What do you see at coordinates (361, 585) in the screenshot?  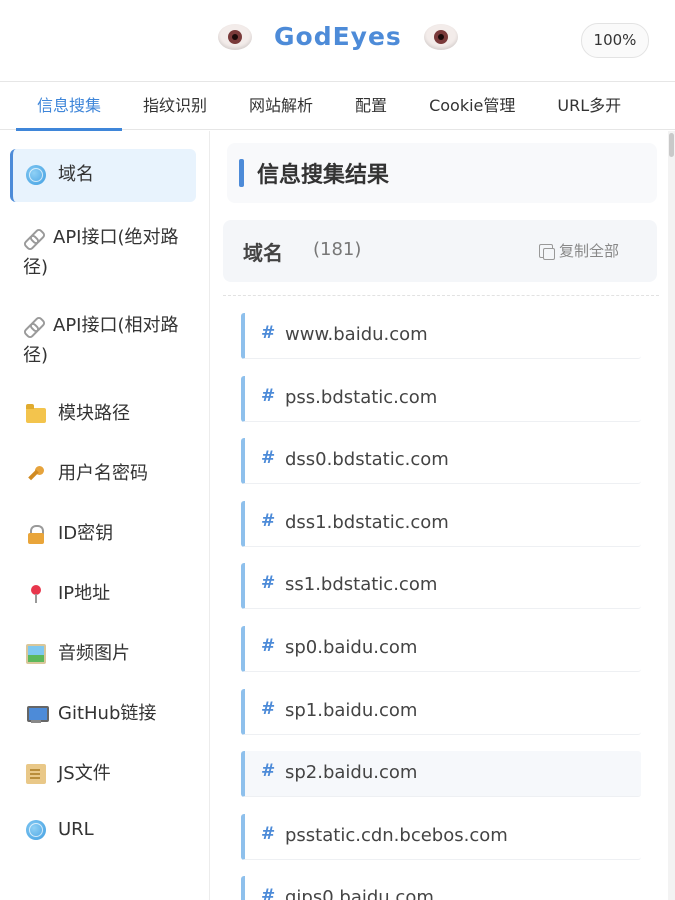 I see `domain-text: ss1.bdstatic.com` at bounding box center [361, 585].